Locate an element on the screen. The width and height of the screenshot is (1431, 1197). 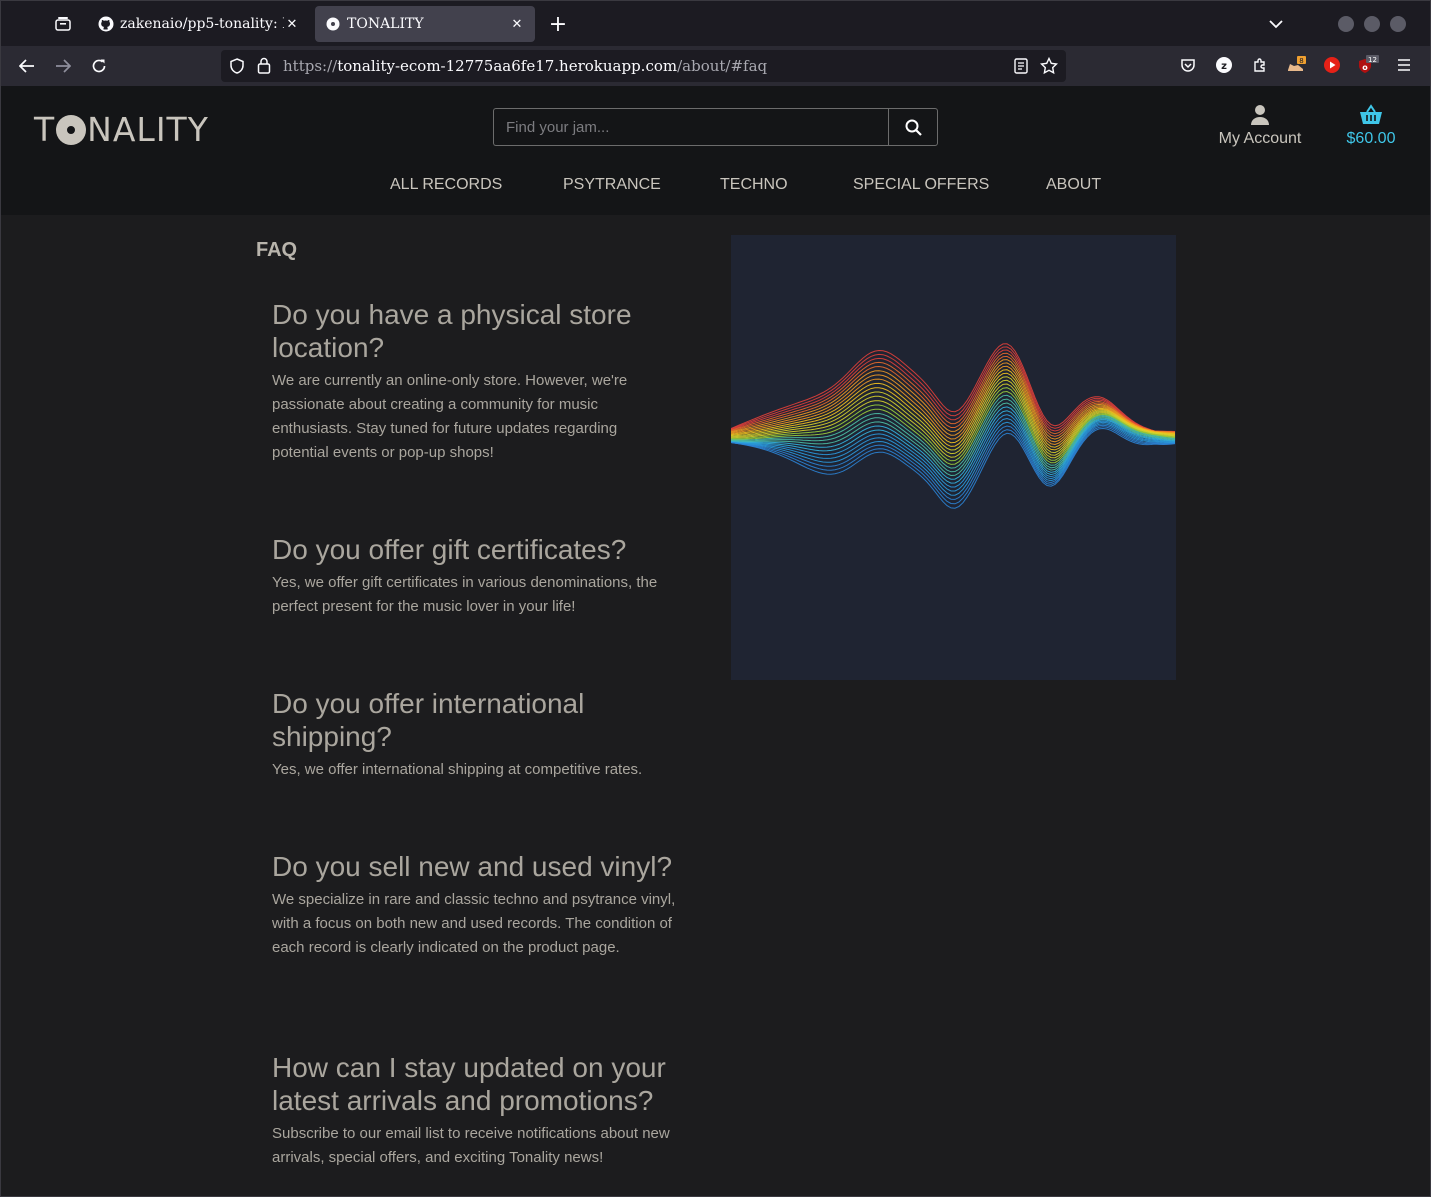
shopping-basket-icon is located at coordinates (1371, 116).